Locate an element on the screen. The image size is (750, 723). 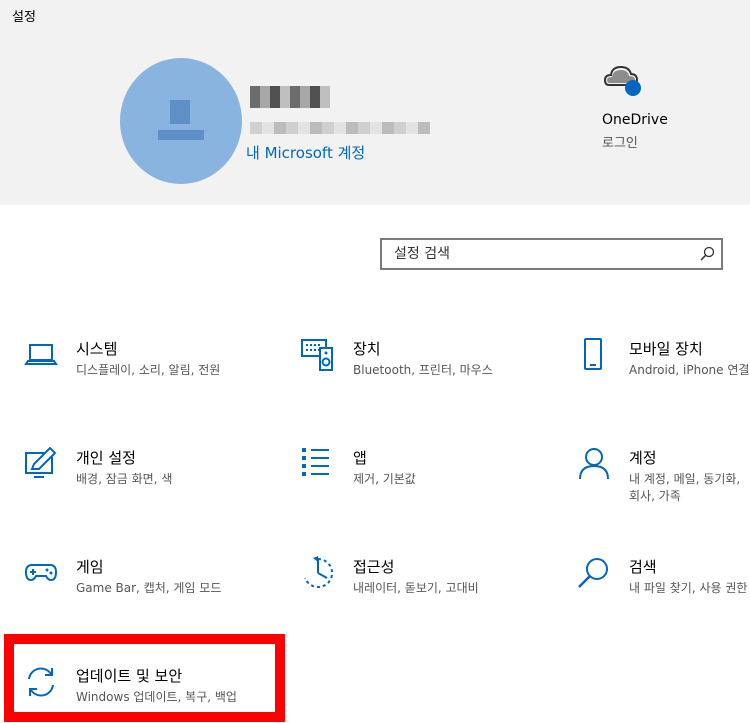
onedrive-signin: 로그인 is located at coordinates (620, 141).